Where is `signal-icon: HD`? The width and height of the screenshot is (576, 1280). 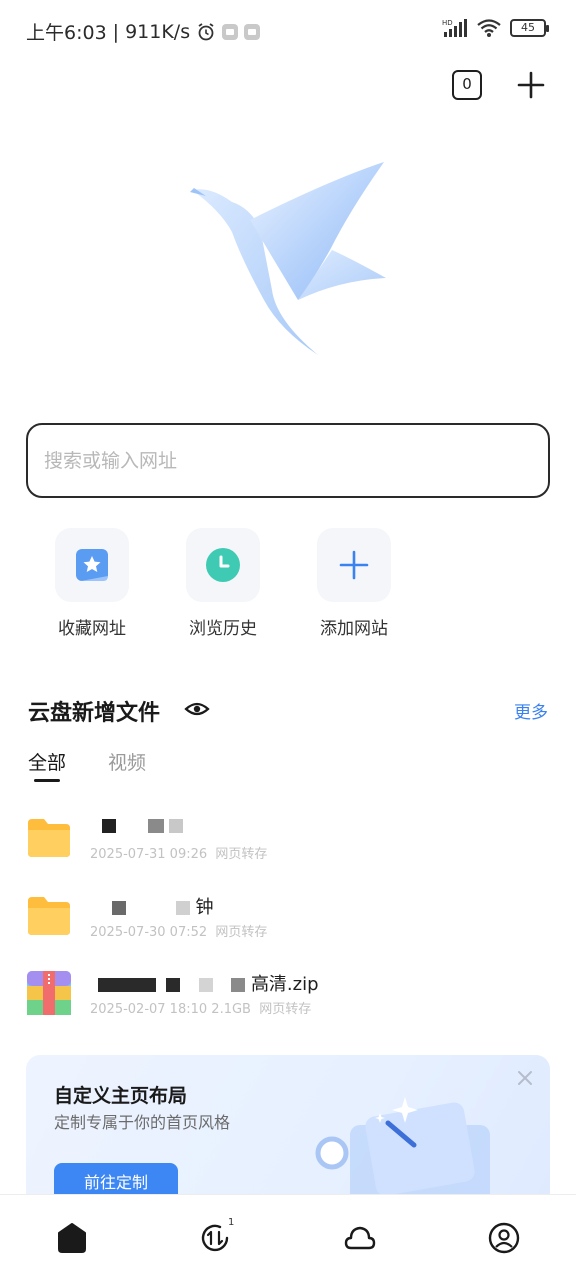
signal-icon: HD is located at coordinates (454, 28).